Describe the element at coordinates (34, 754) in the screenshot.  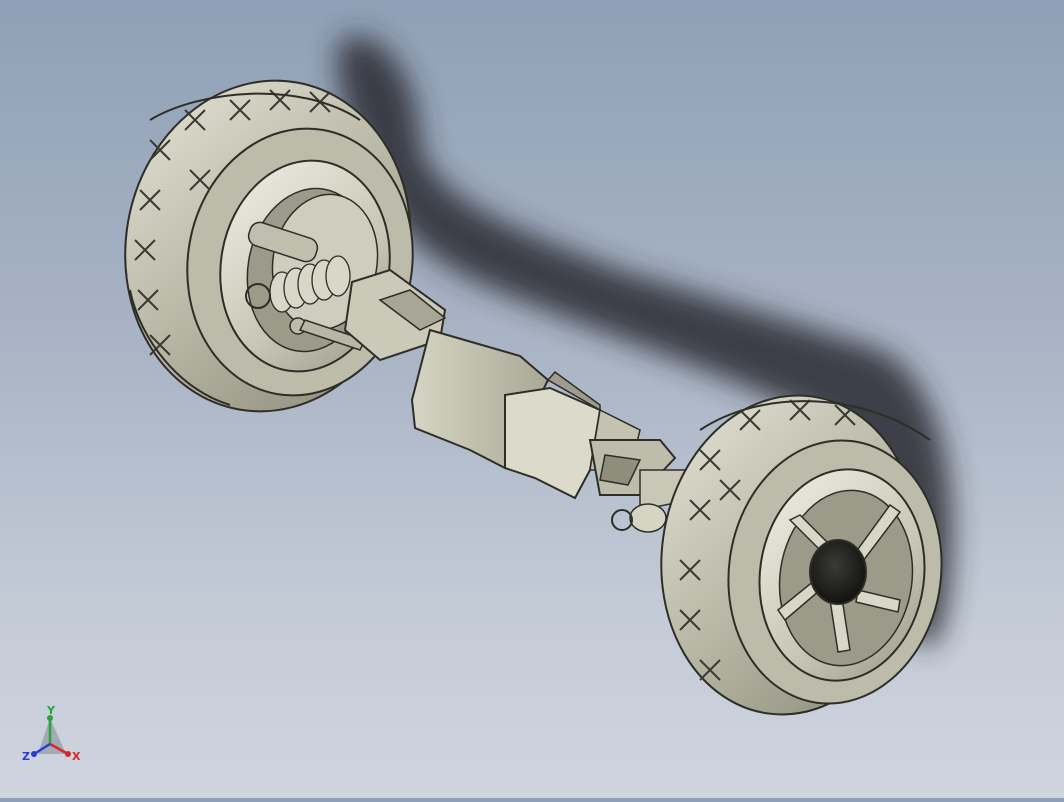
I see `z-axis-tip` at that location.